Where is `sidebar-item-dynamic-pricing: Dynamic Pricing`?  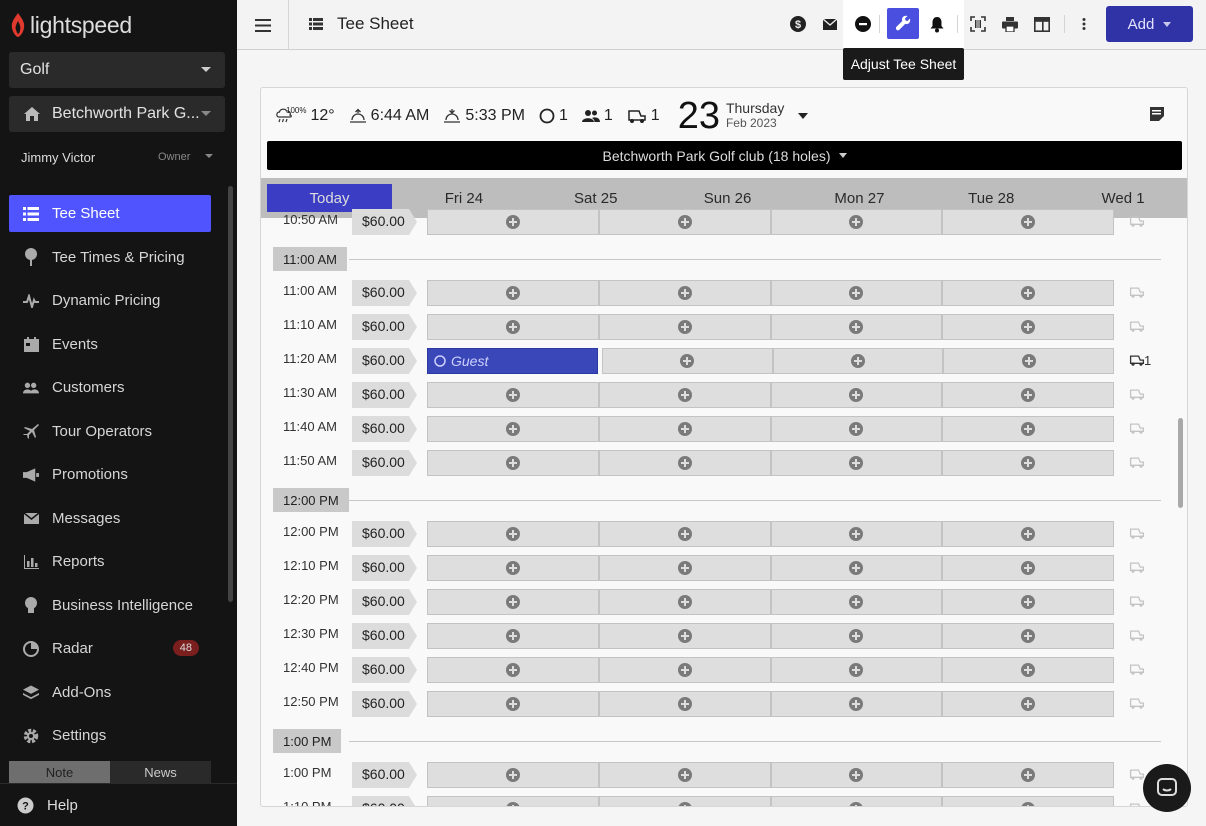
sidebar-item-dynamic-pricing: Dynamic Pricing is located at coordinates (110, 300).